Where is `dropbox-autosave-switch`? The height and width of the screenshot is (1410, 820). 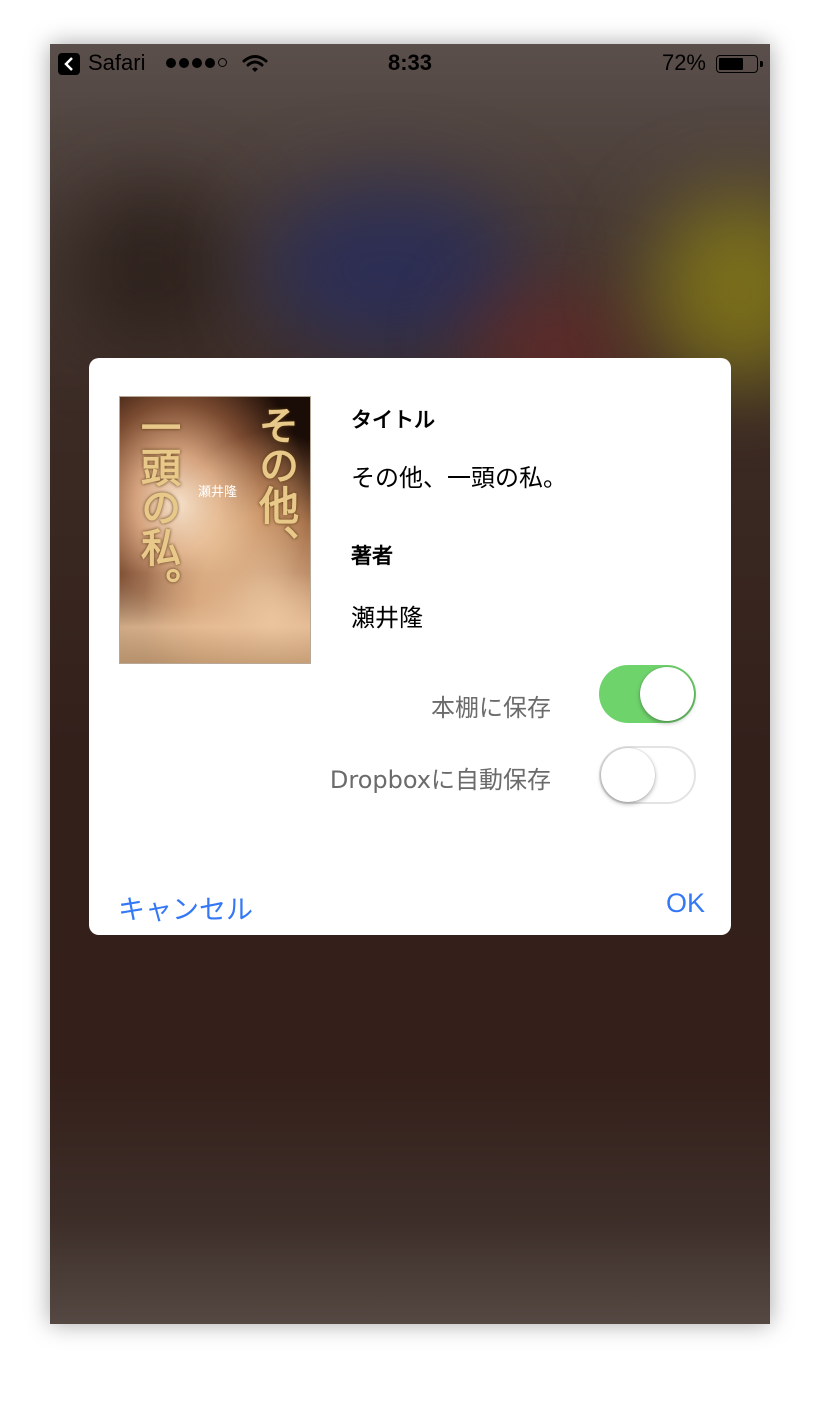
dropbox-autosave-switch is located at coordinates (647, 775).